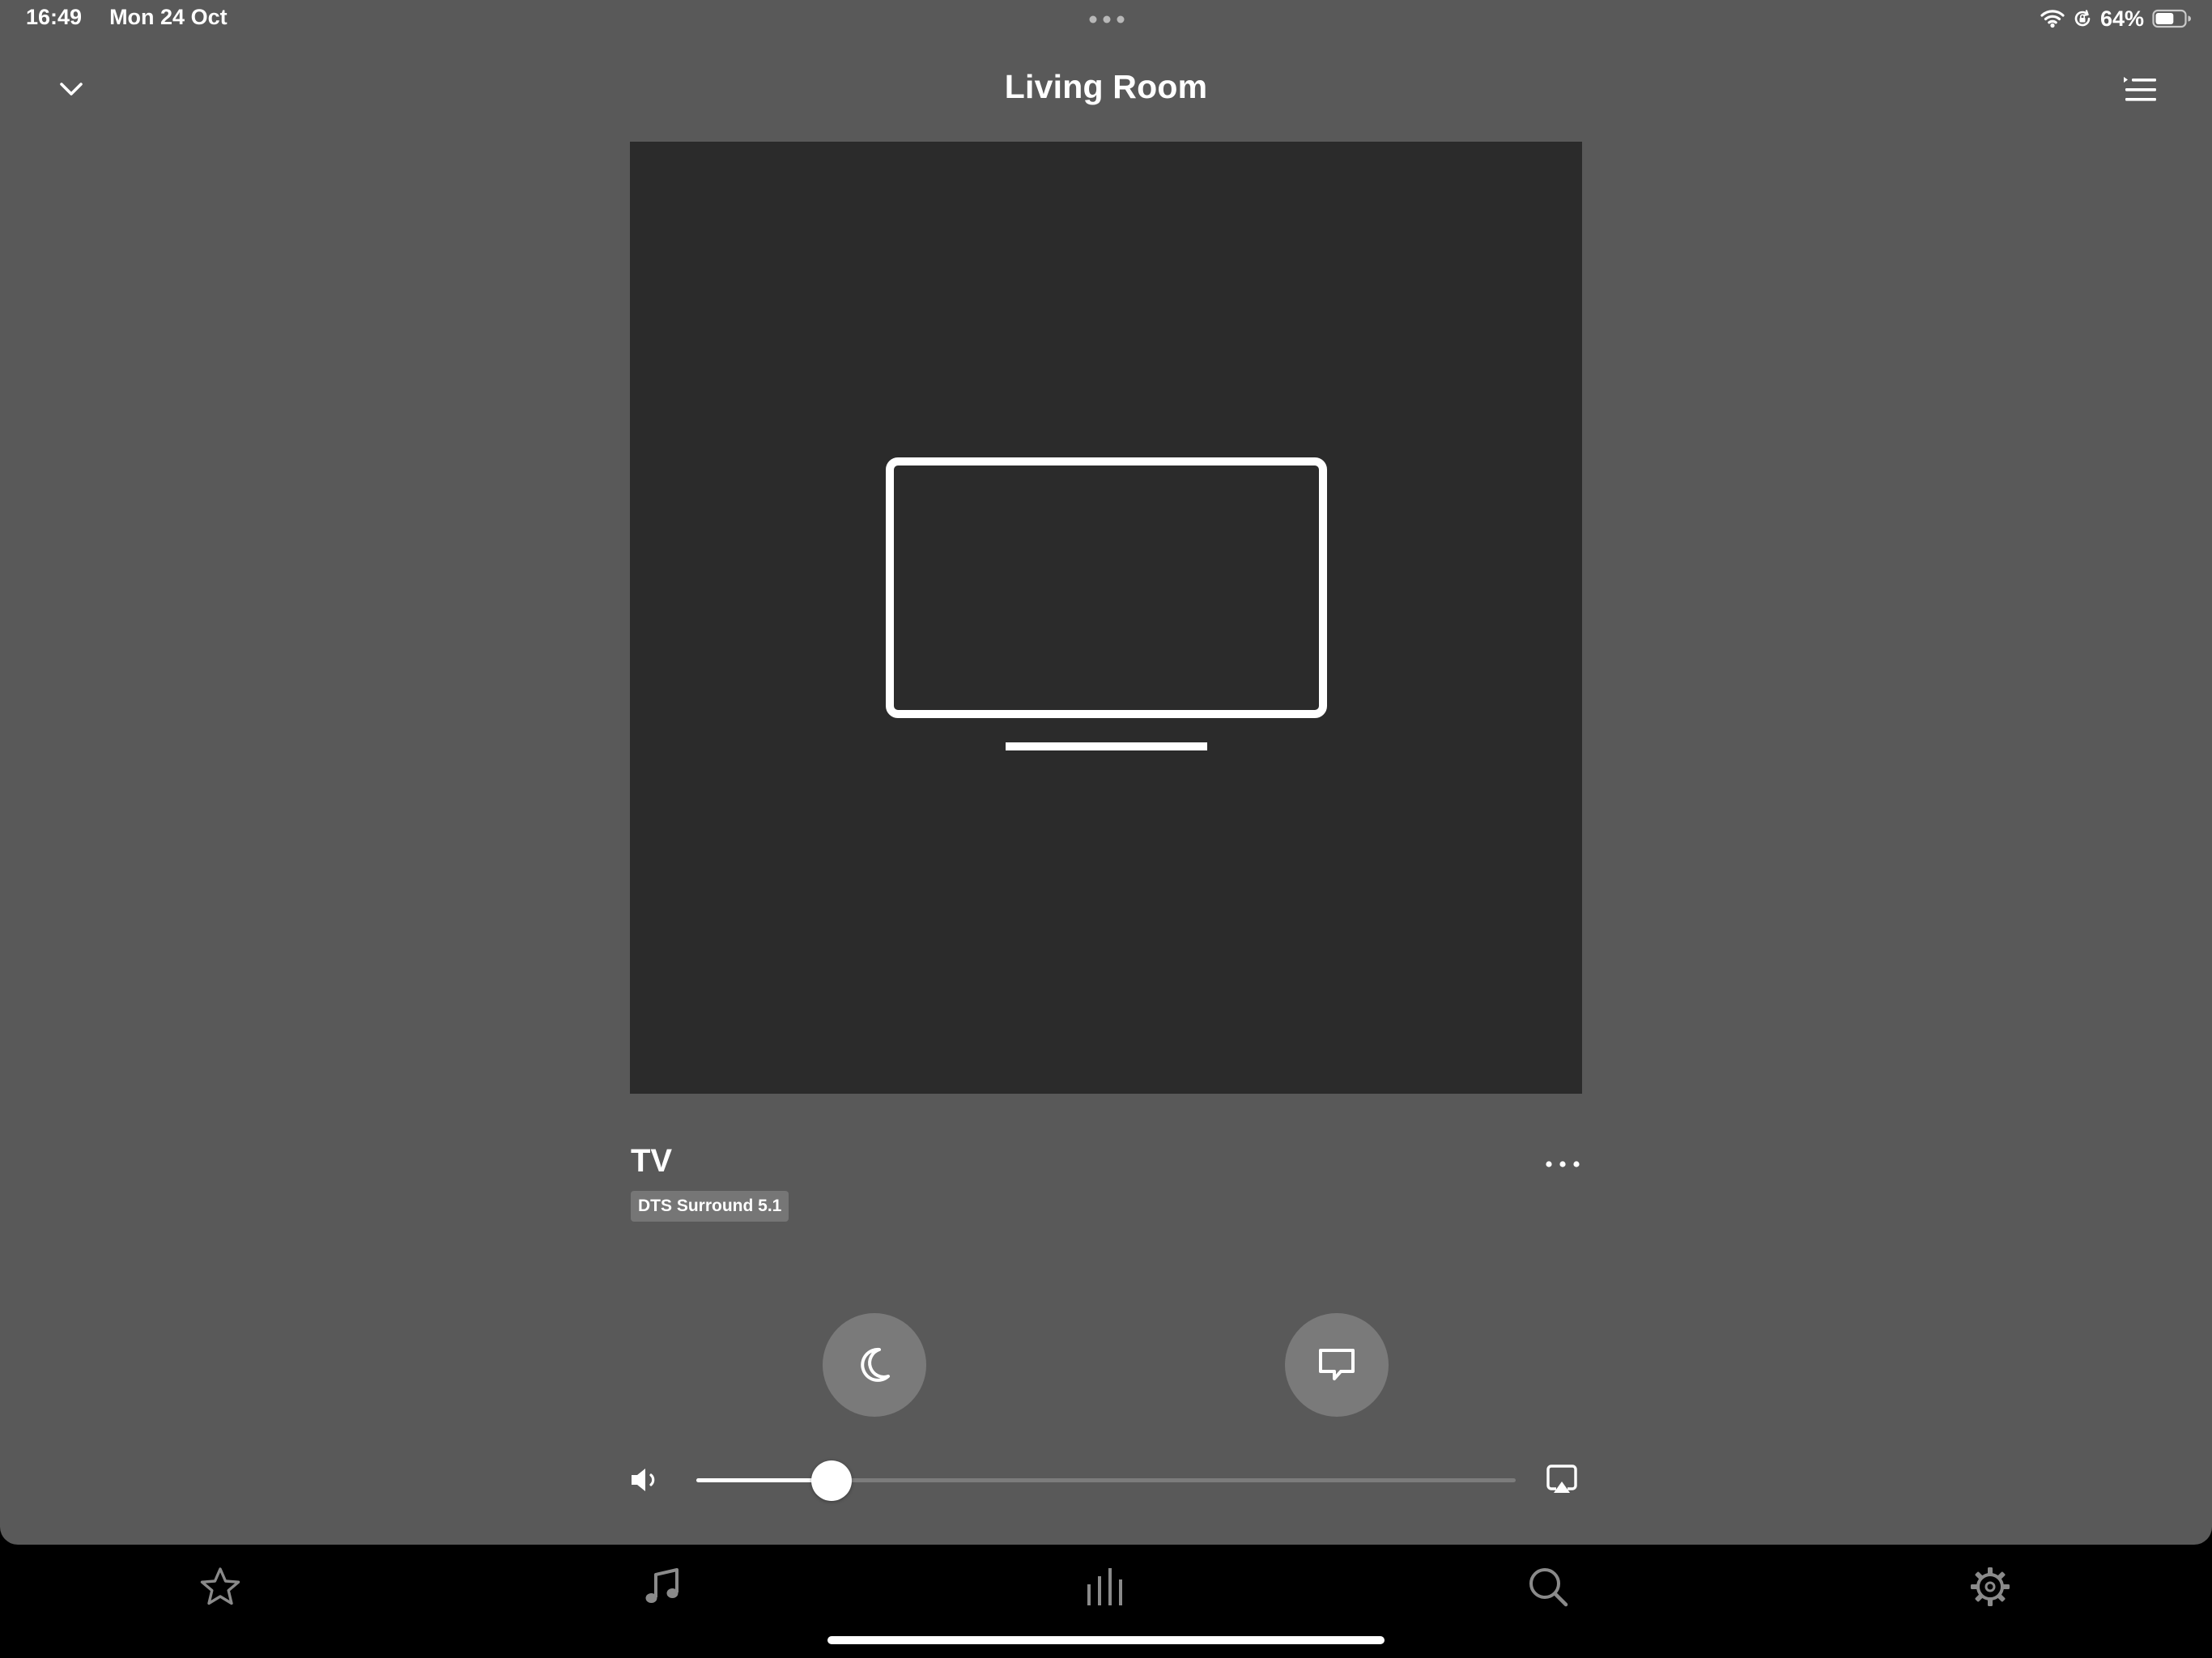  I want to click on home-indicator, so click(1106, 1640).